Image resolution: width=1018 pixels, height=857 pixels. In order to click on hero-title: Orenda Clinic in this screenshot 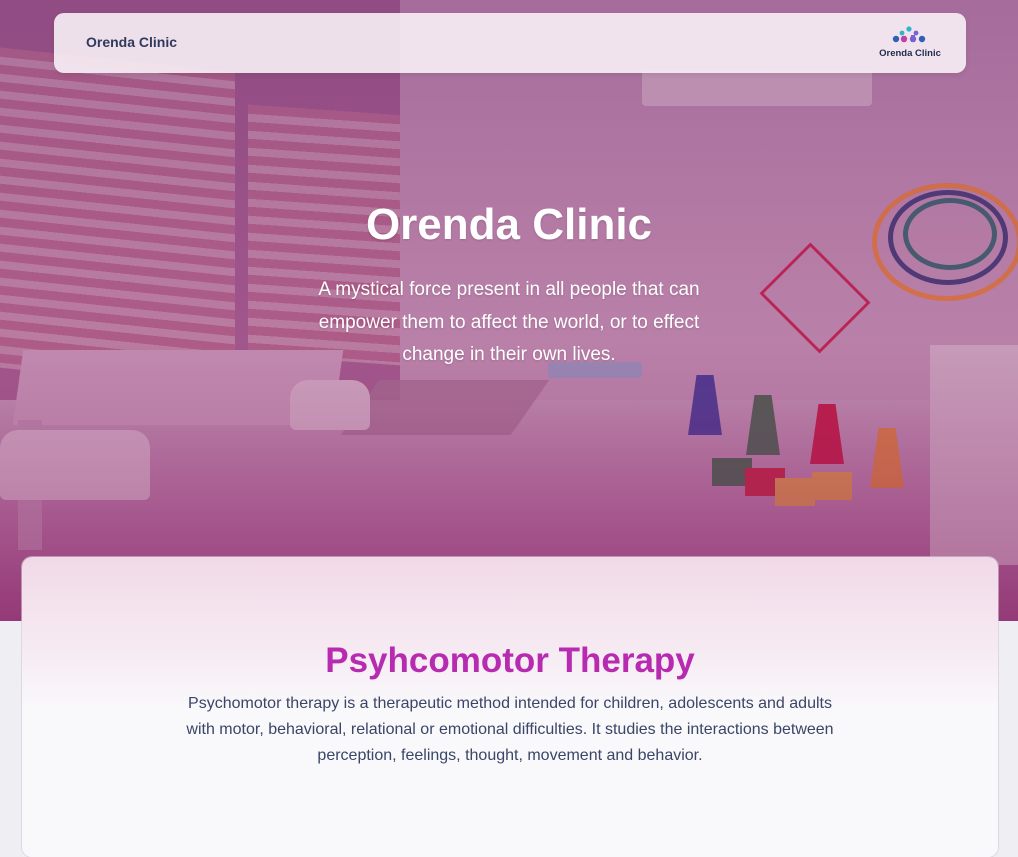, I will do `click(509, 224)`.